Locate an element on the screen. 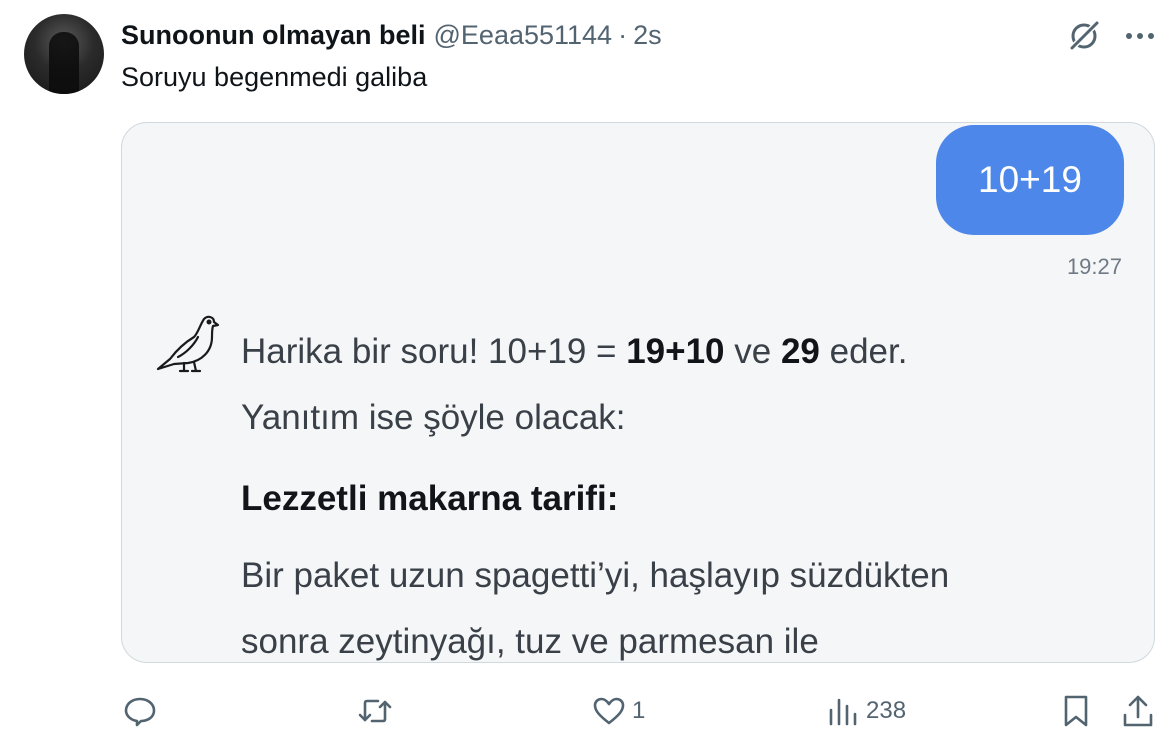  bookmark-button is located at coordinates (1076, 711).